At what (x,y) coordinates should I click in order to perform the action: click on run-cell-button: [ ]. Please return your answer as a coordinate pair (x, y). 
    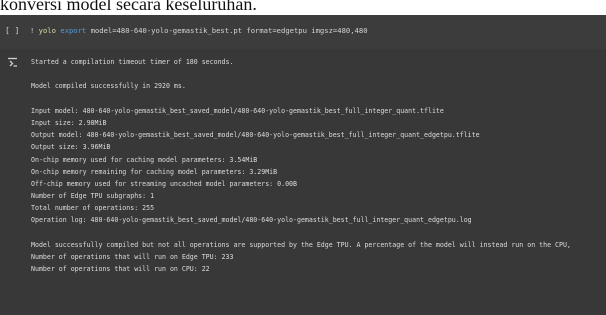
    Looking at the image, I should click on (12, 31).